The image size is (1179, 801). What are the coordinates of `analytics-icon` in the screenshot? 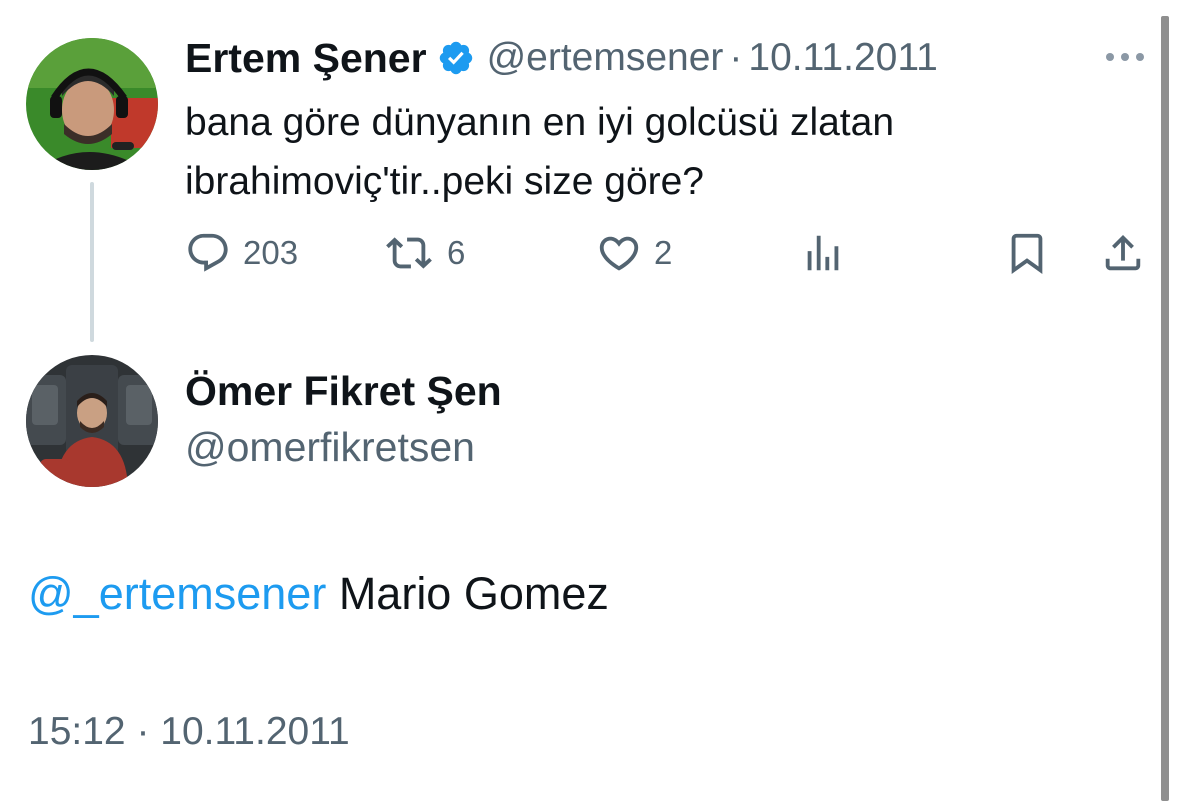 It's located at (823, 253).